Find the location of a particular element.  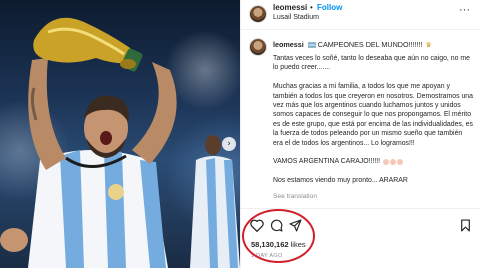

next-photo-arrow-icon: › is located at coordinates (229, 144).